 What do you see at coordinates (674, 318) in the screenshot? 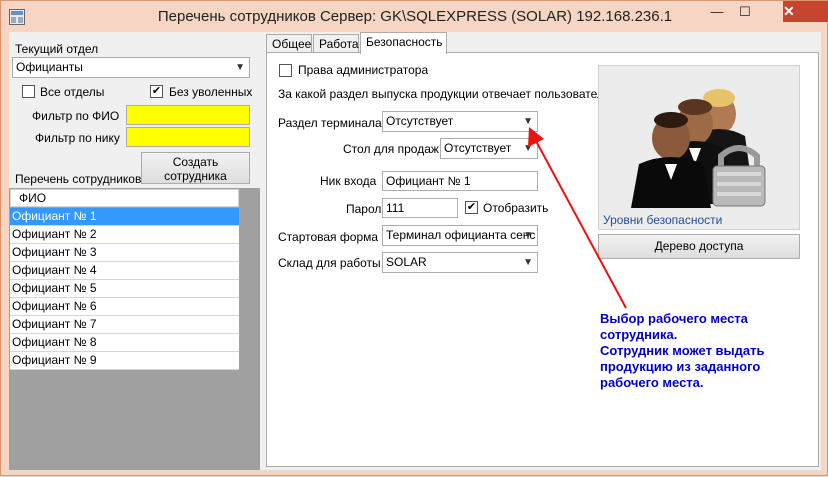
I see `annotation-line: Выбор рабочего места` at bounding box center [674, 318].